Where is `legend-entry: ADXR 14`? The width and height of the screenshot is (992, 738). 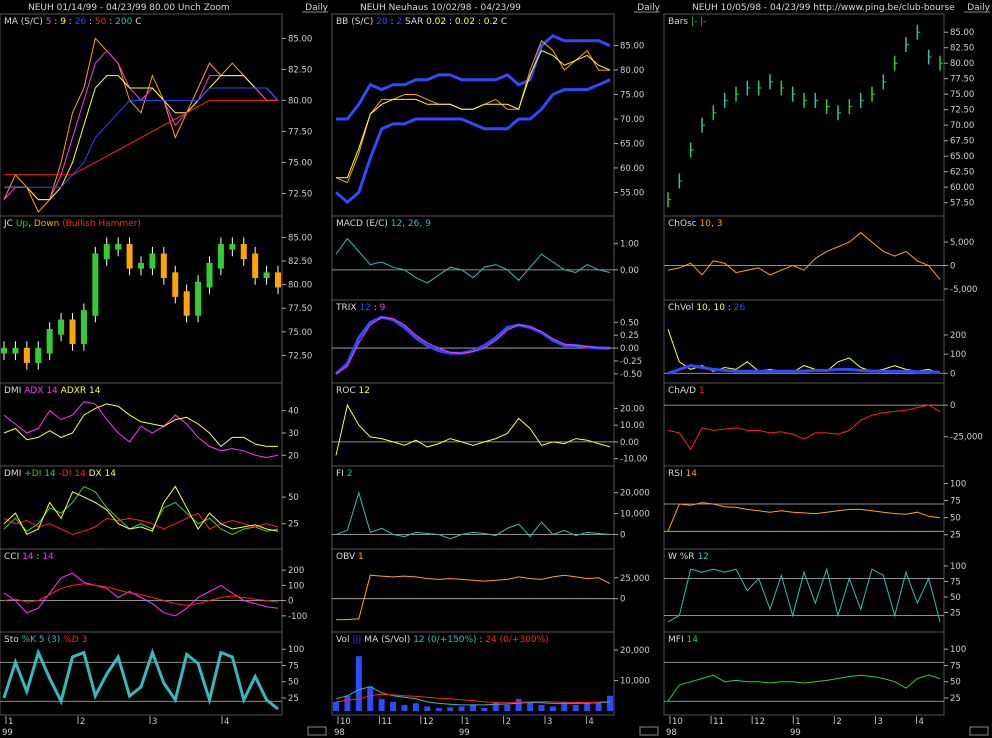
legend-entry: ADXR 14 is located at coordinates (81, 391).